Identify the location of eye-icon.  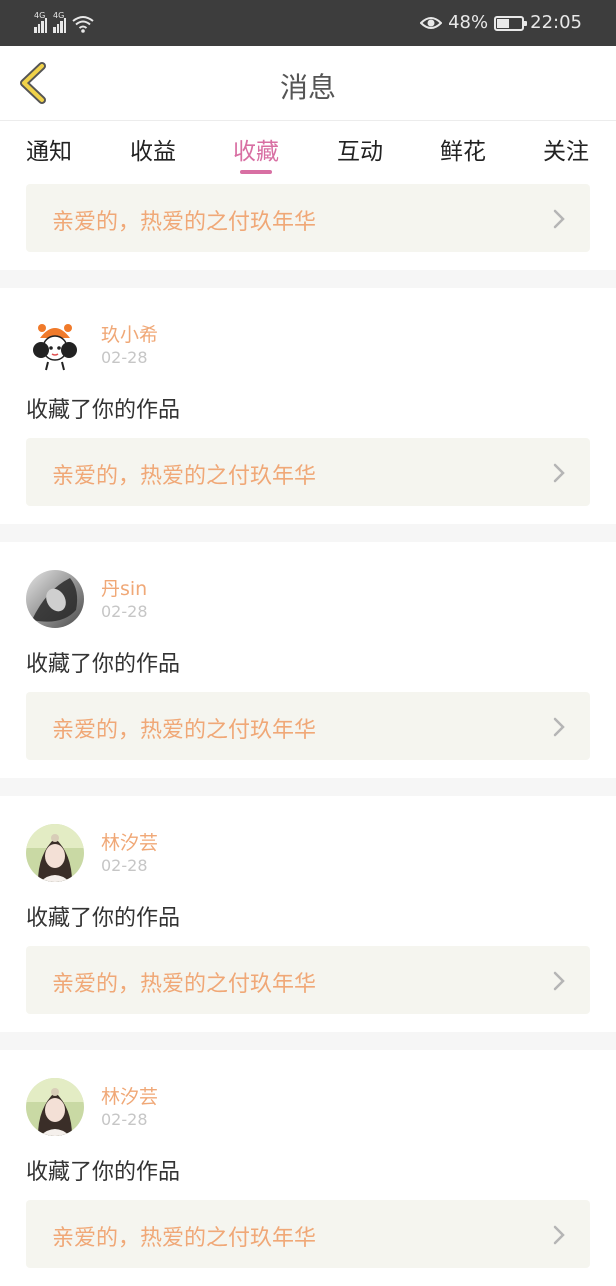
(431, 23).